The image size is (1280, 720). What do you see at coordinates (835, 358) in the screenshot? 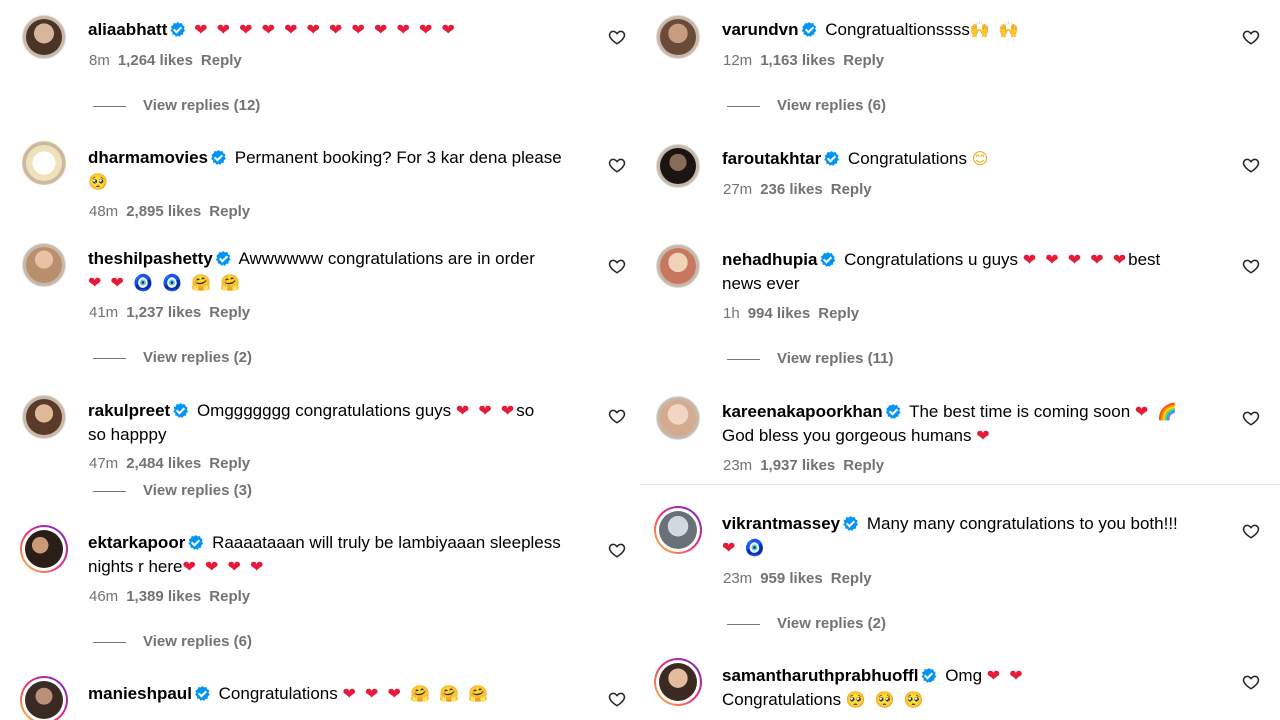
I see `view-replies-label: View replies (11)` at bounding box center [835, 358].